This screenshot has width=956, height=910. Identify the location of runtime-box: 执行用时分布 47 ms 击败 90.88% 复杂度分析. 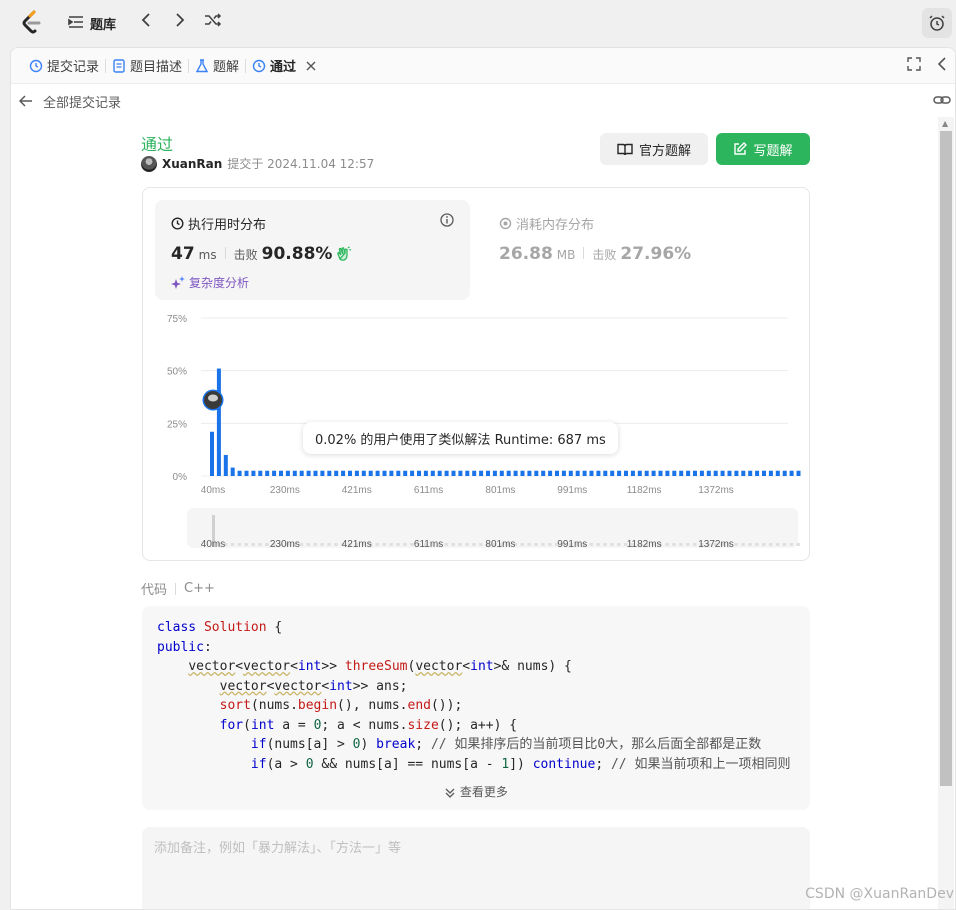
(312, 250).